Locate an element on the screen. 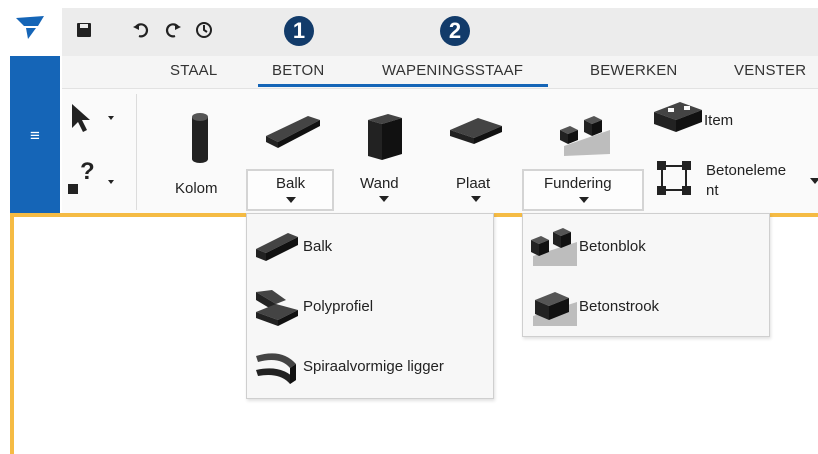 This screenshot has height=454, width=818. tab-bewerken: BEWERKEN is located at coordinates (633, 73).